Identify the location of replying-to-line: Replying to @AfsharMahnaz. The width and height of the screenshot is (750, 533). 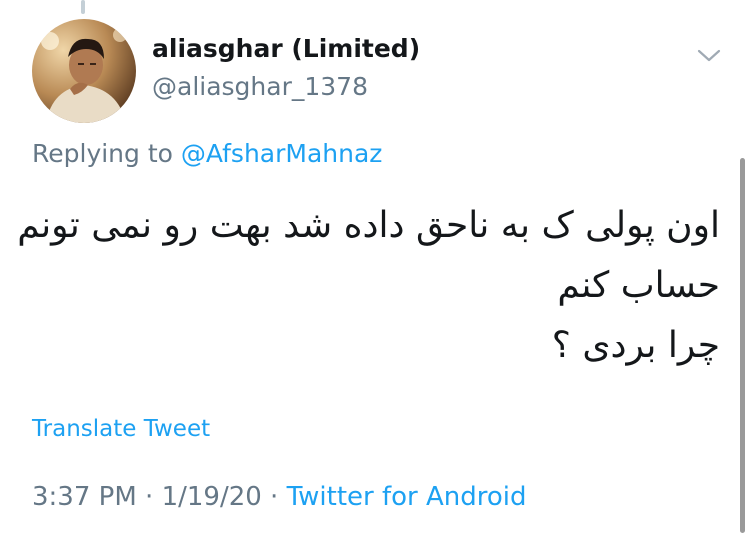
(207, 153).